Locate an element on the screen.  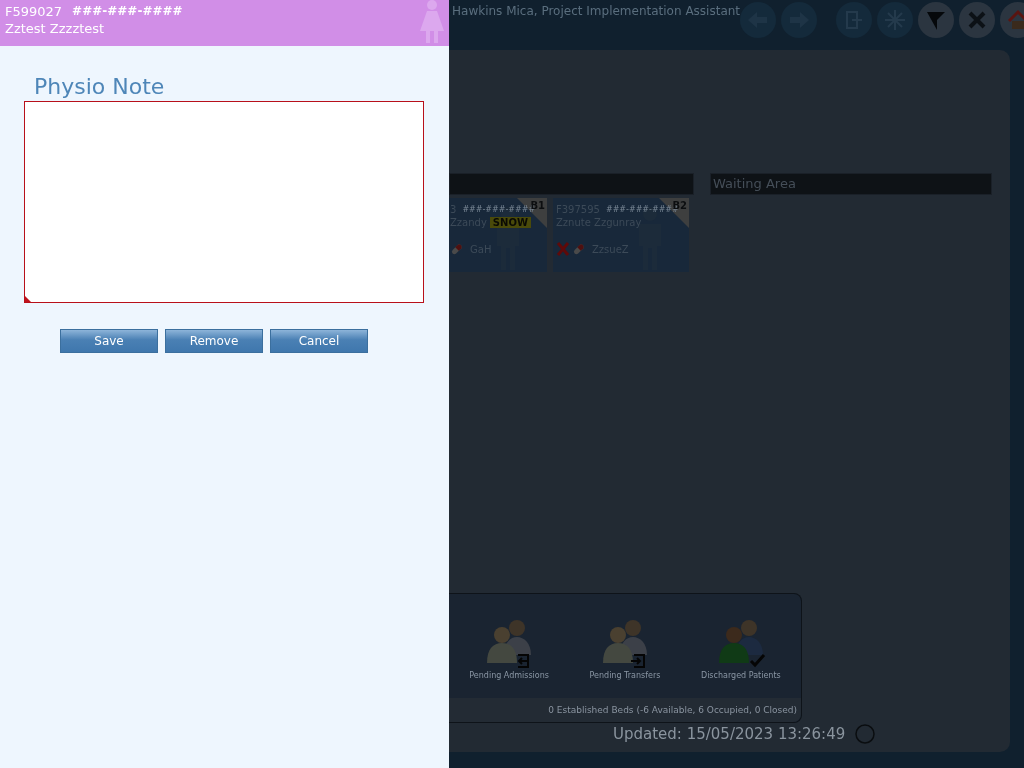
quick-action: Discharged Patients is located at coordinates (741, 648).